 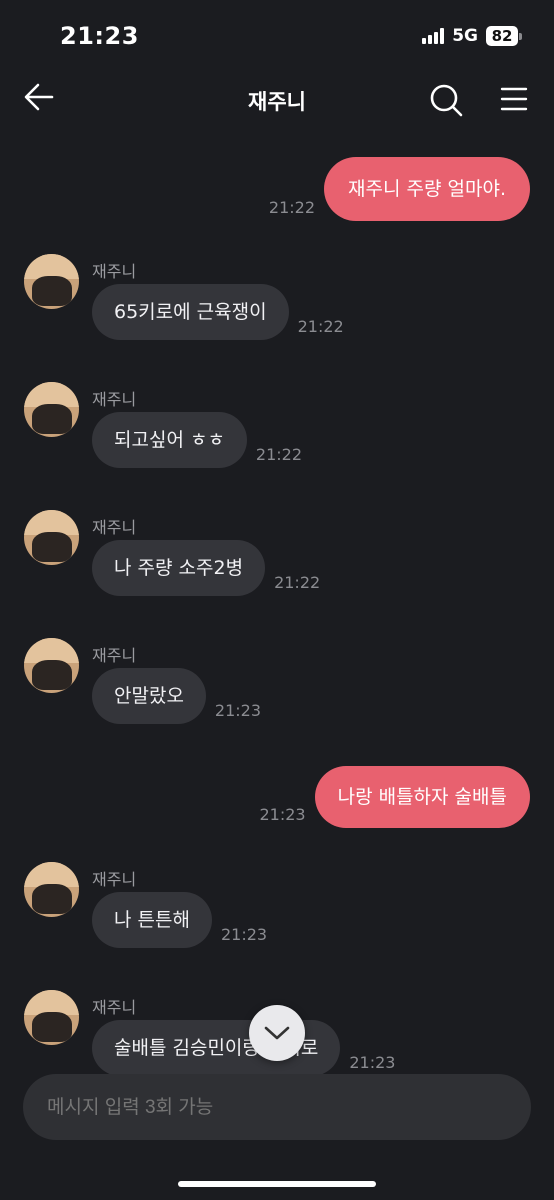 What do you see at coordinates (149, 696) in the screenshot?
I see `message-bubble: 안말랐오` at bounding box center [149, 696].